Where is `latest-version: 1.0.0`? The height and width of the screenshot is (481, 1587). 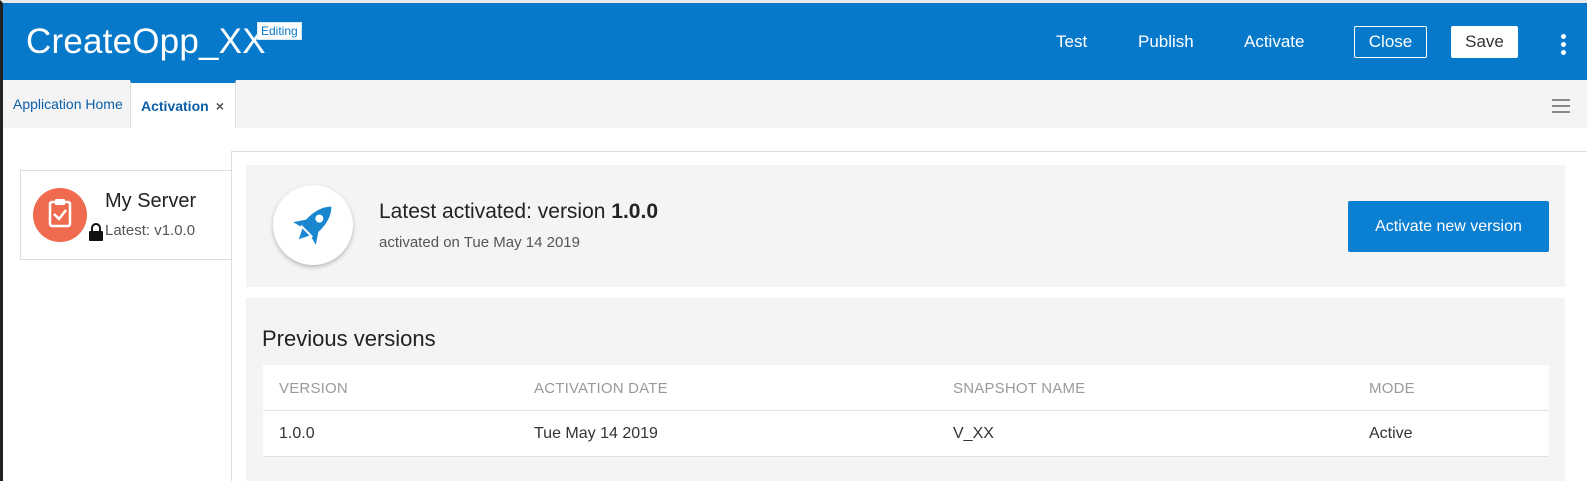
latest-version: 1.0.0 is located at coordinates (635, 211).